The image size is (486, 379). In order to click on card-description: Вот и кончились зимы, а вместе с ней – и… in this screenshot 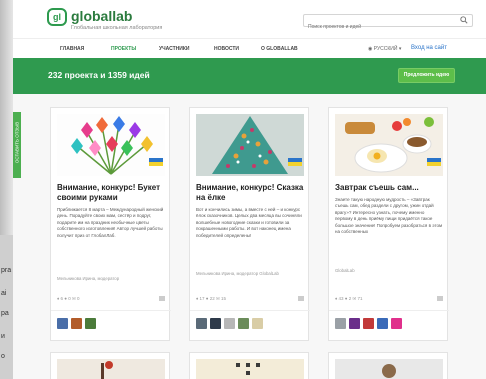, I will do `click(249, 222)`.